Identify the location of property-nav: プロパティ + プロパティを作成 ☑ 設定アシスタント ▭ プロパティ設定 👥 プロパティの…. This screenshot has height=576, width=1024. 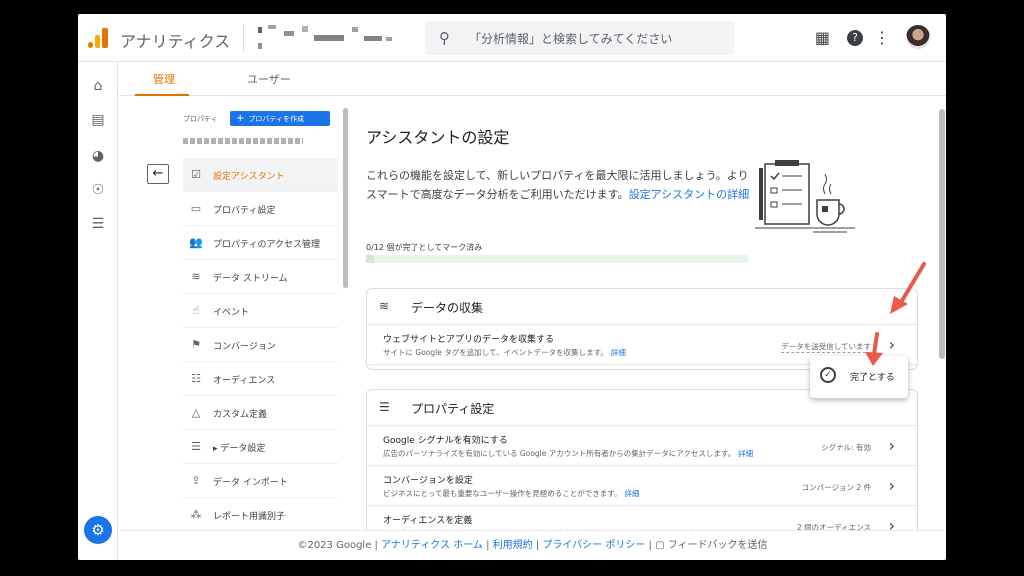
(264, 320).